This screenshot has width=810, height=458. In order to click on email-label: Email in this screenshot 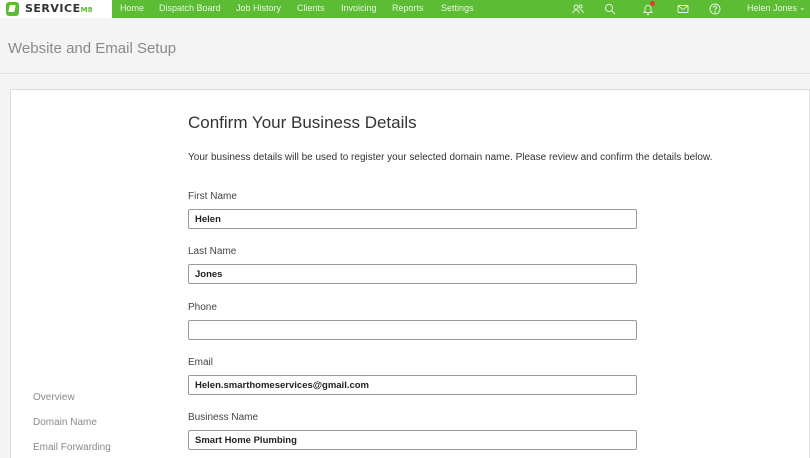, I will do `click(201, 362)`.